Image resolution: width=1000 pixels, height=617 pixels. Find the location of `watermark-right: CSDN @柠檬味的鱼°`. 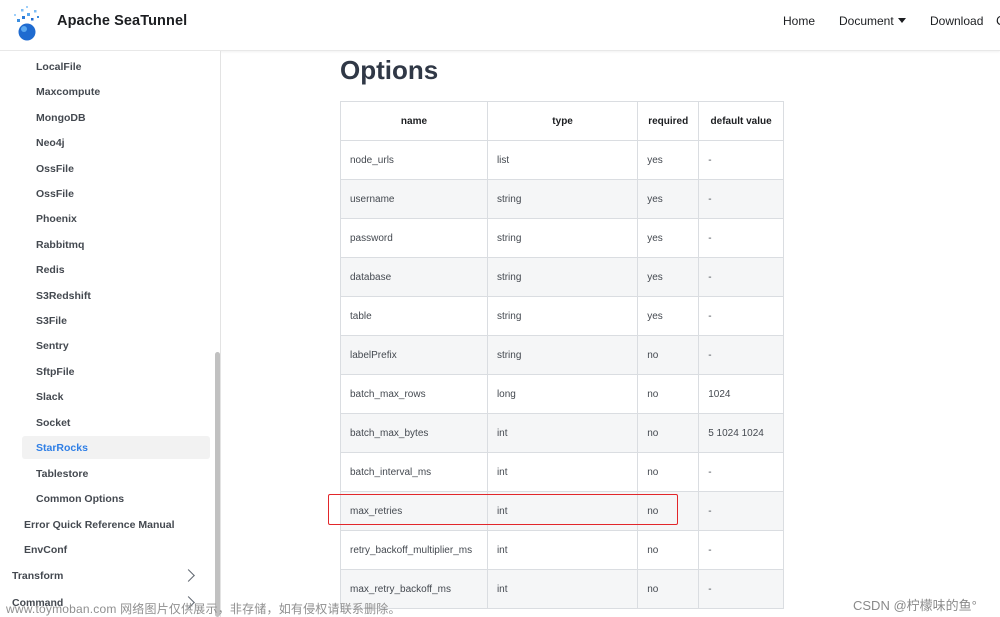

watermark-right: CSDN @柠檬味的鱼° is located at coordinates (915, 605).